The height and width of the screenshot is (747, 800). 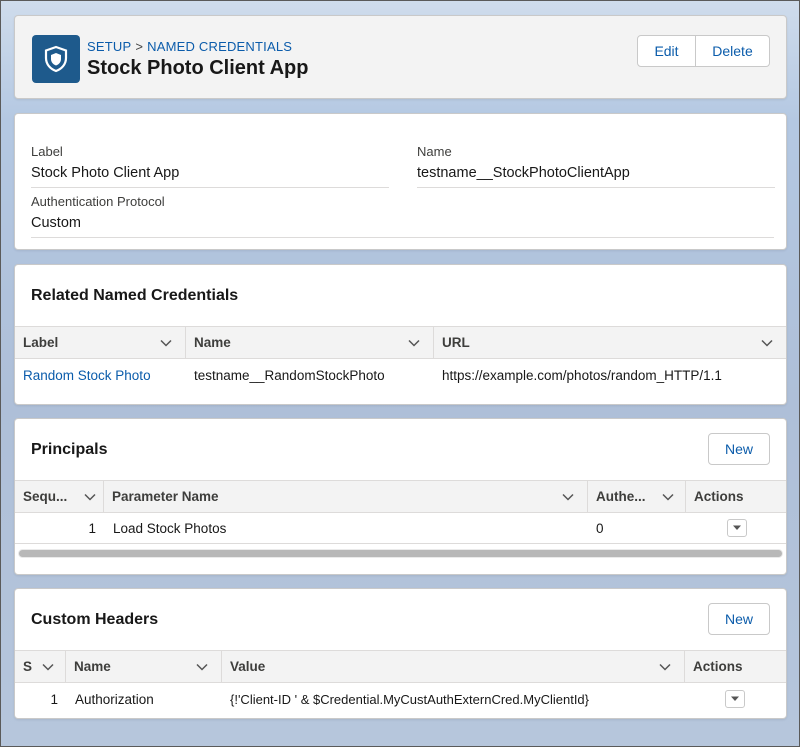 What do you see at coordinates (100, 342) in the screenshot?
I see `column-header-label: Label` at bounding box center [100, 342].